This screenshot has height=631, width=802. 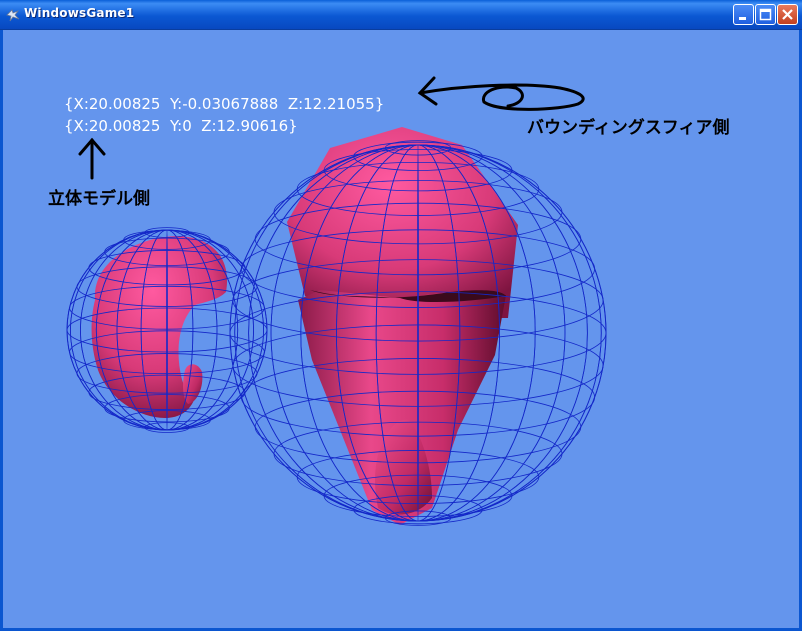 I want to click on model-label: 立体モデル側, so click(x=99, y=199).